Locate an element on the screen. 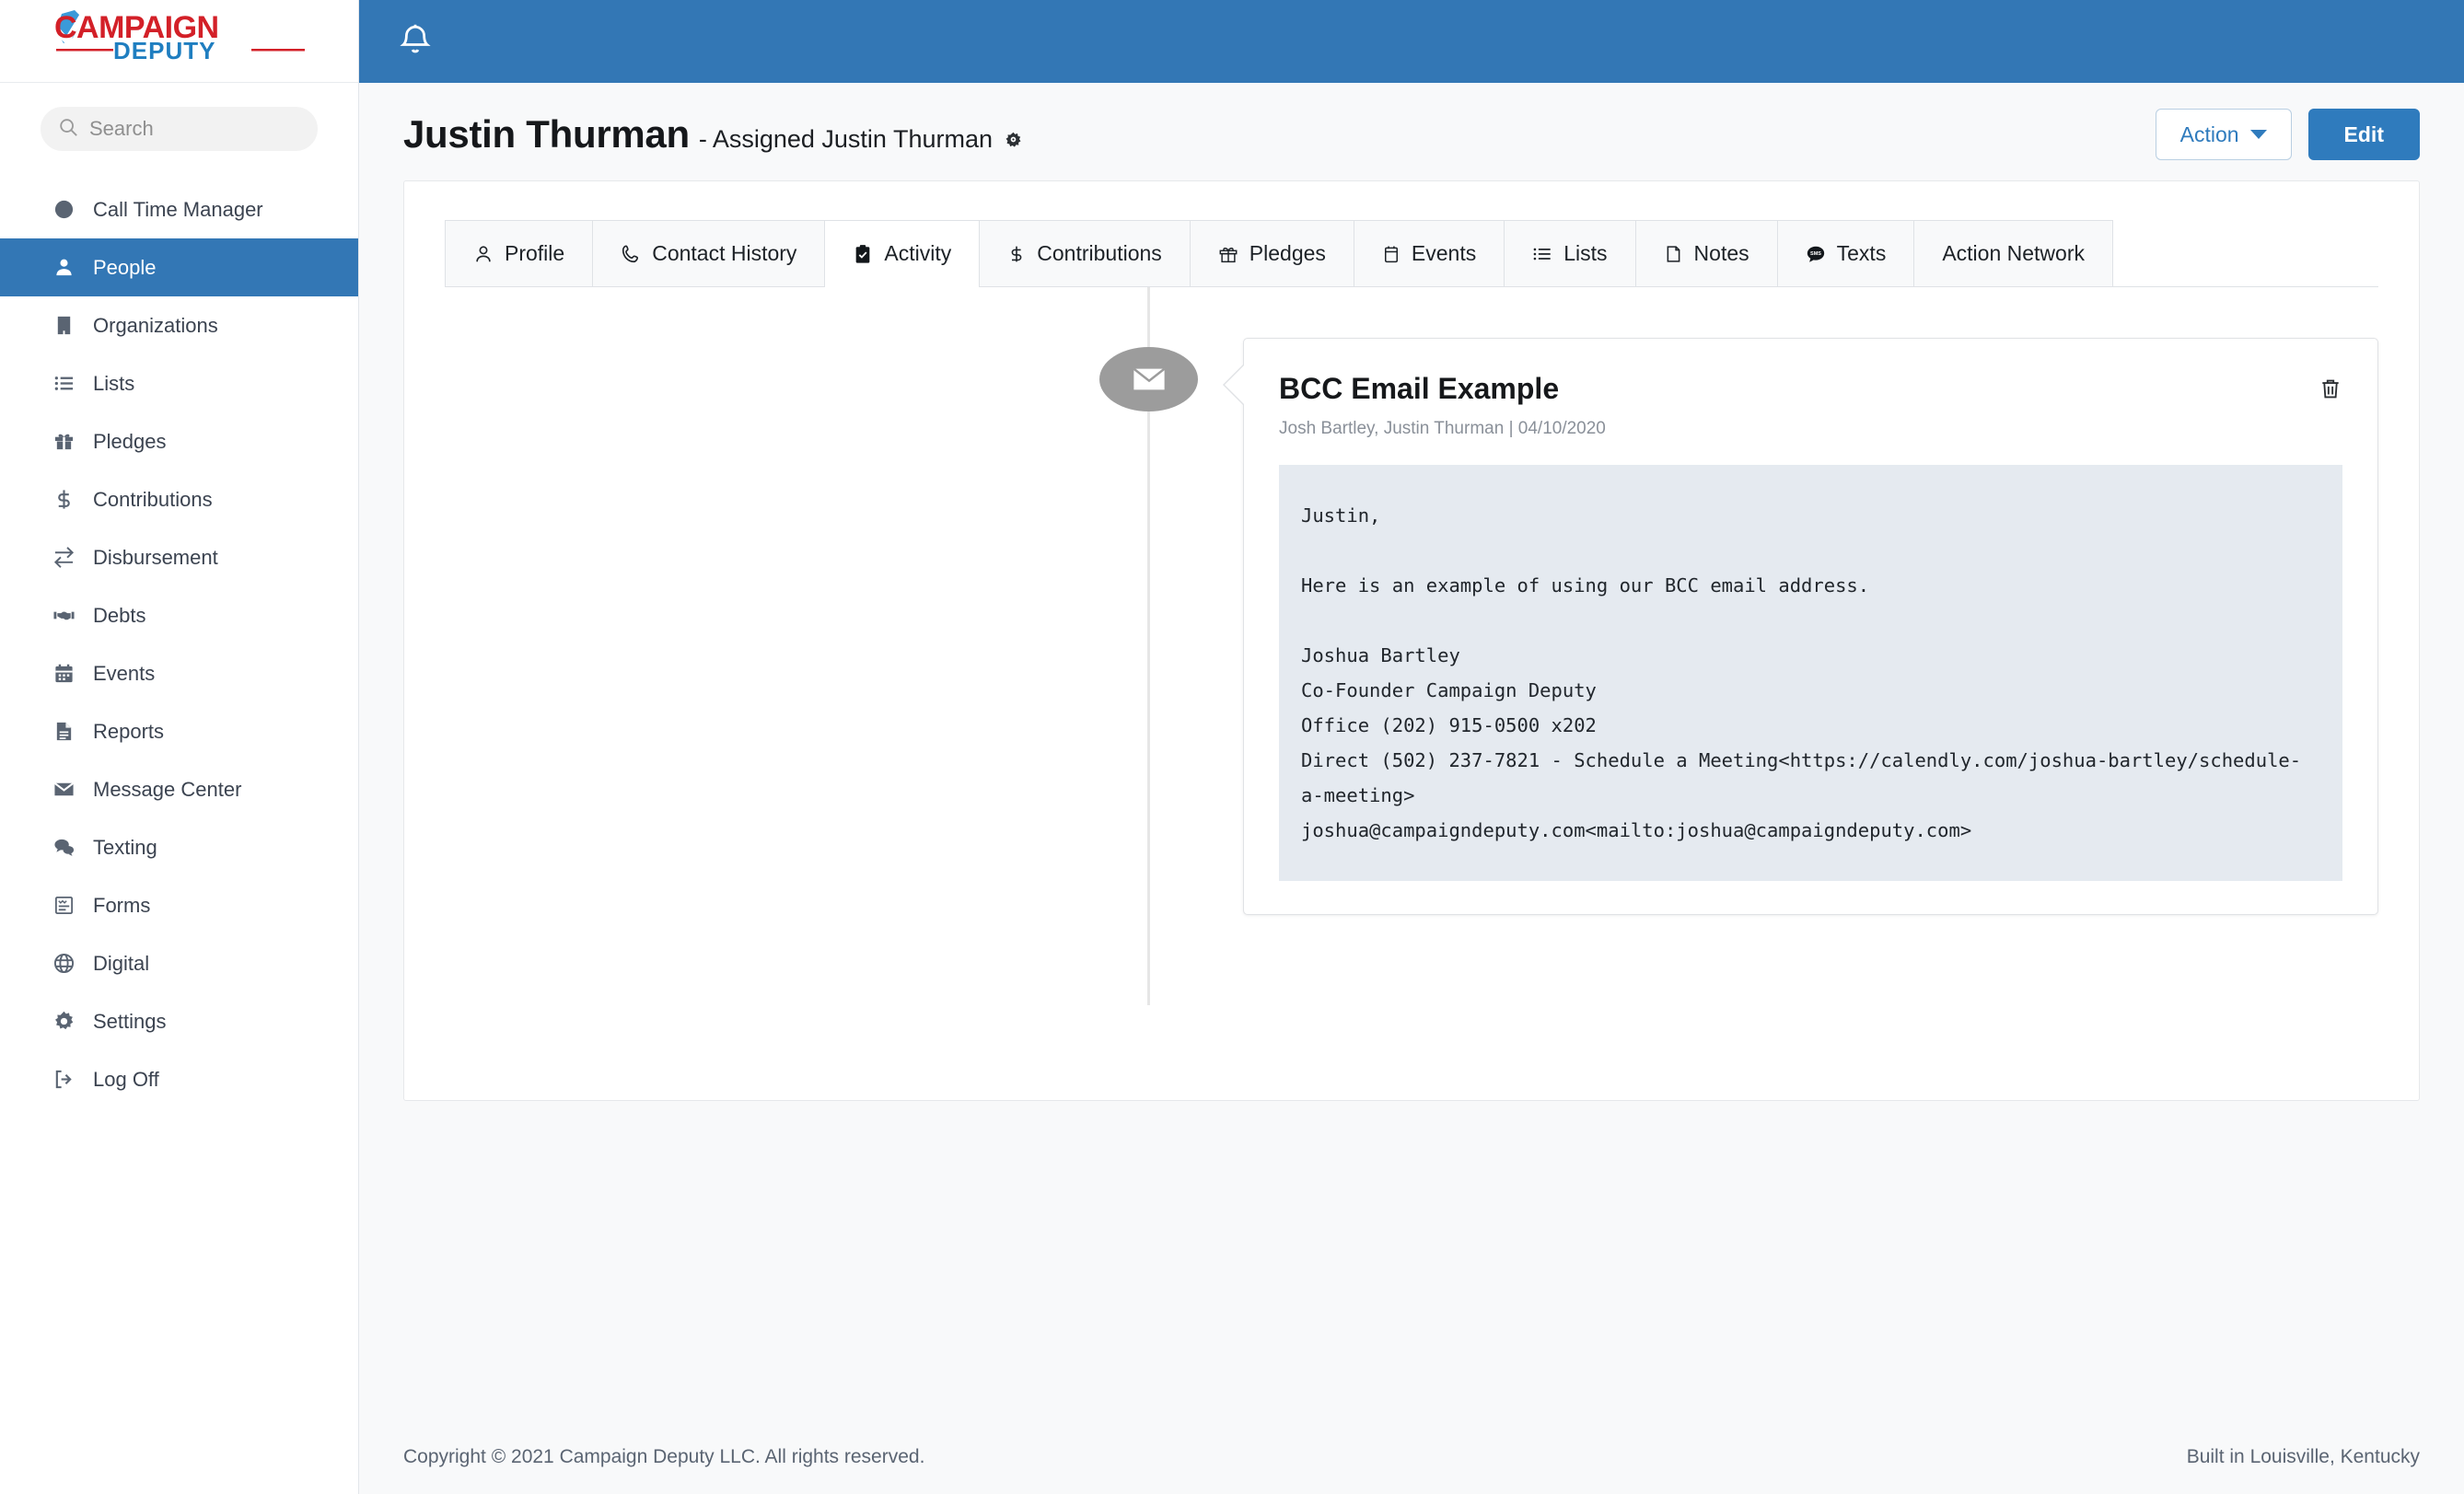 This screenshot has height=1494, width=2464. trash-icon is located at coordinates (2330, 391).